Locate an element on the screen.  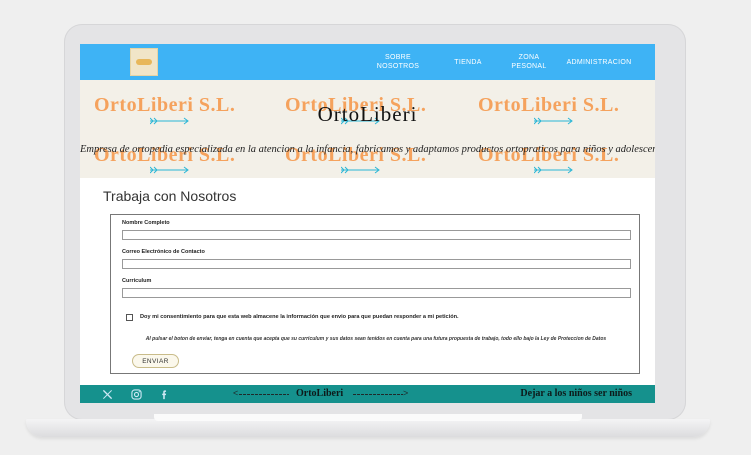
nav-item-label: ZONA is located at coordinates (529, 57).